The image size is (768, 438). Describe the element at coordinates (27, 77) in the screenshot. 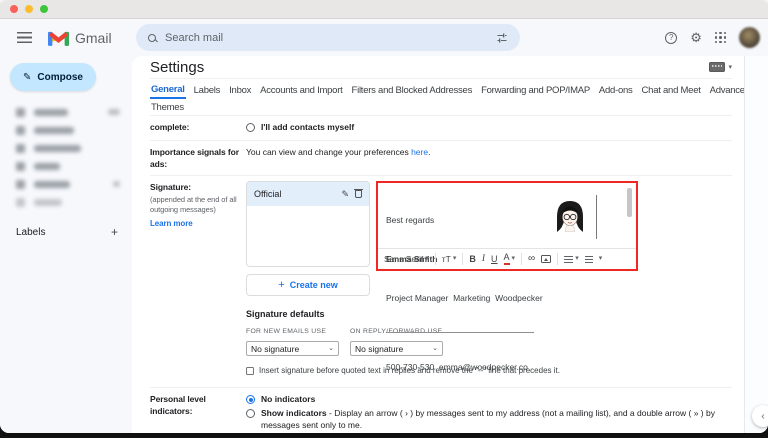

I see `compose-pencil-icon: ✎` at that location.